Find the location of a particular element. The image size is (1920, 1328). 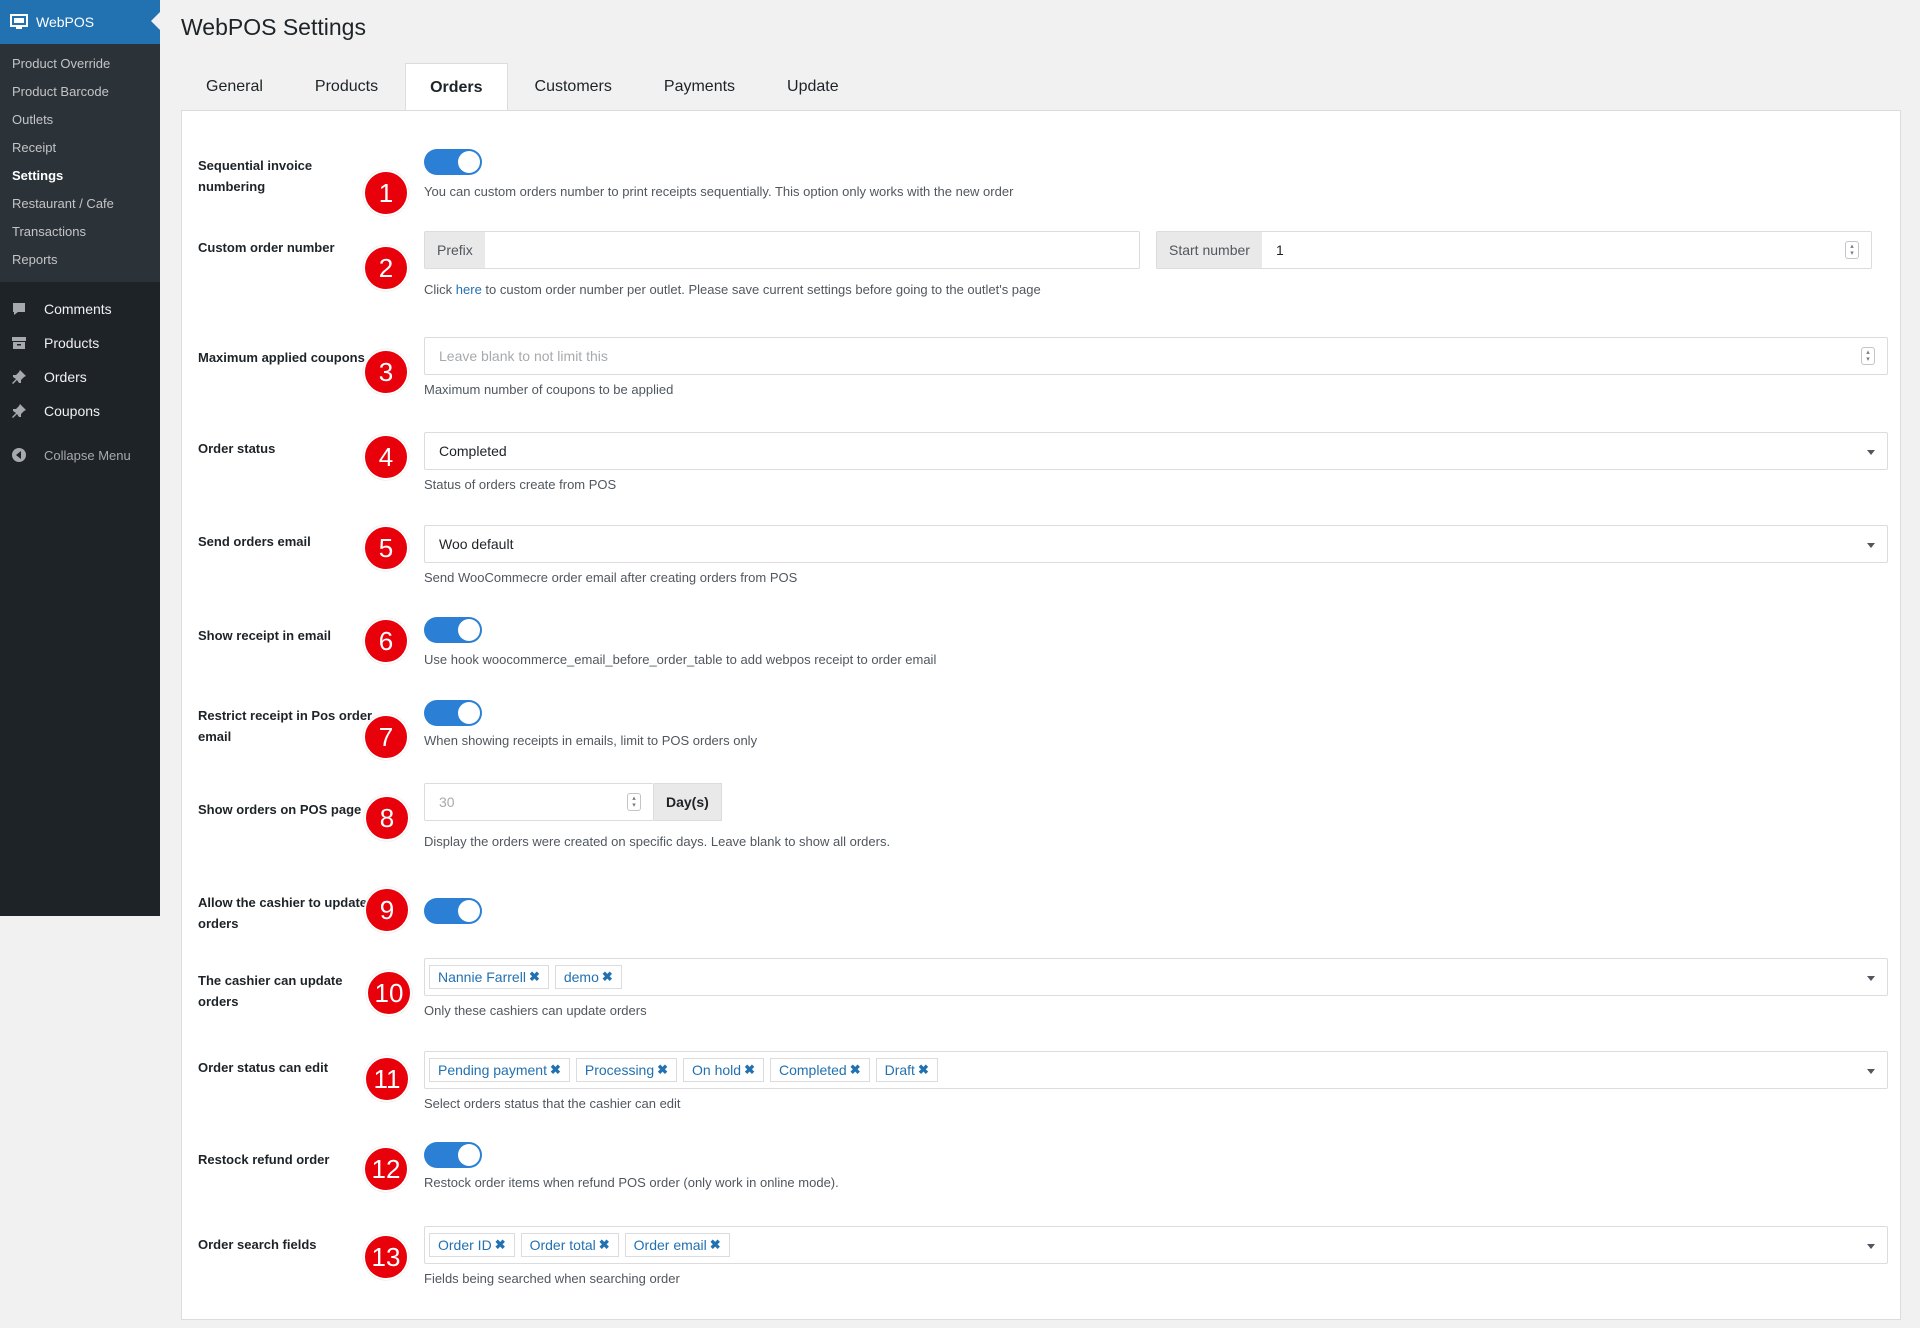

sidebar-item-label: Comments is located at coordinates (78, 309).